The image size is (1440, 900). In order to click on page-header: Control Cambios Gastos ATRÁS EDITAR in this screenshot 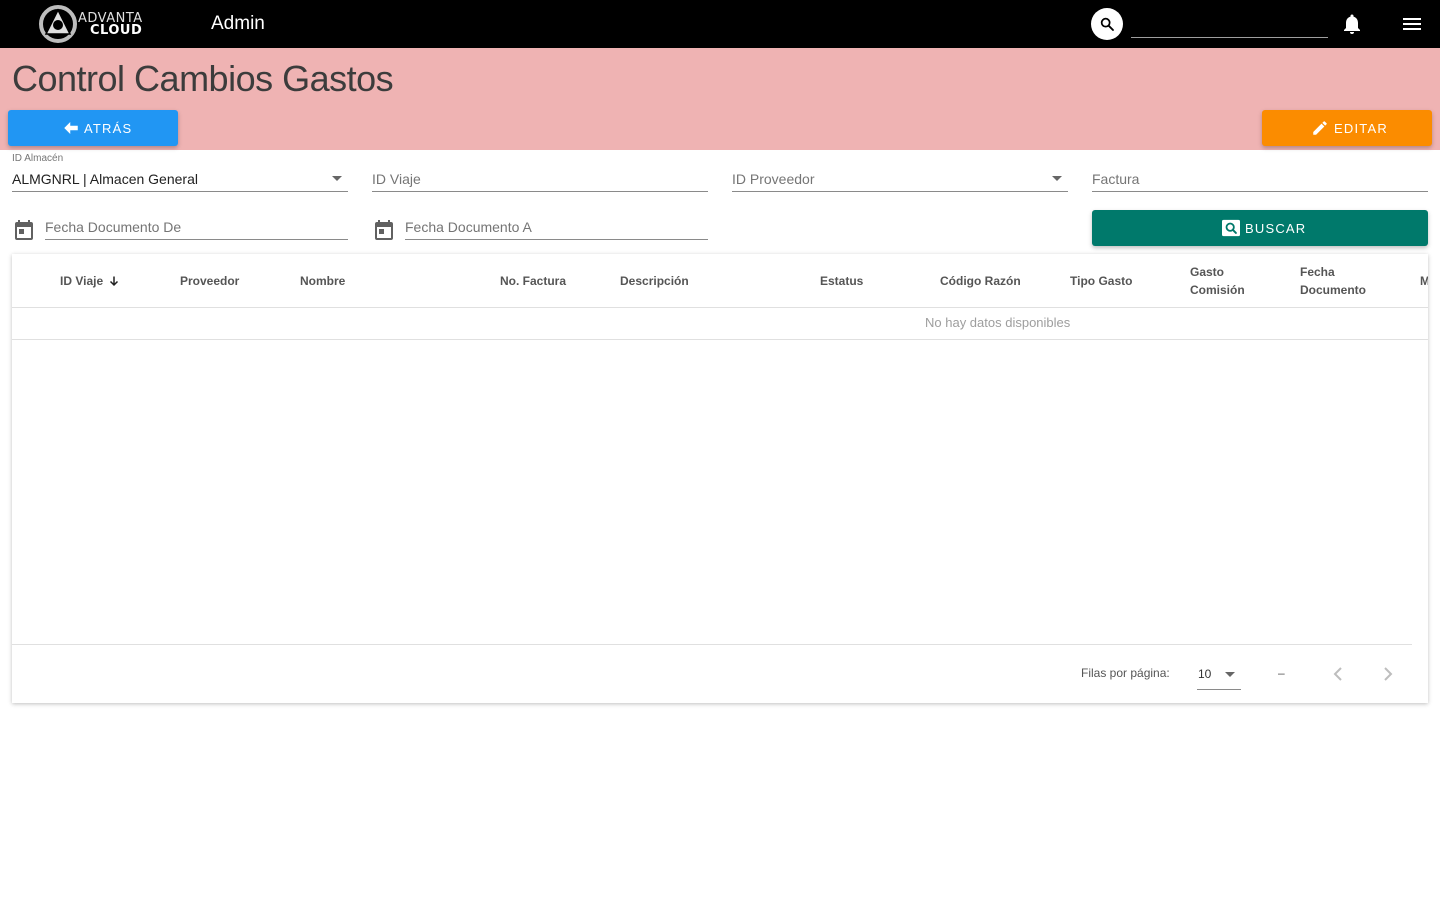, I will do `click(720, 99)`.